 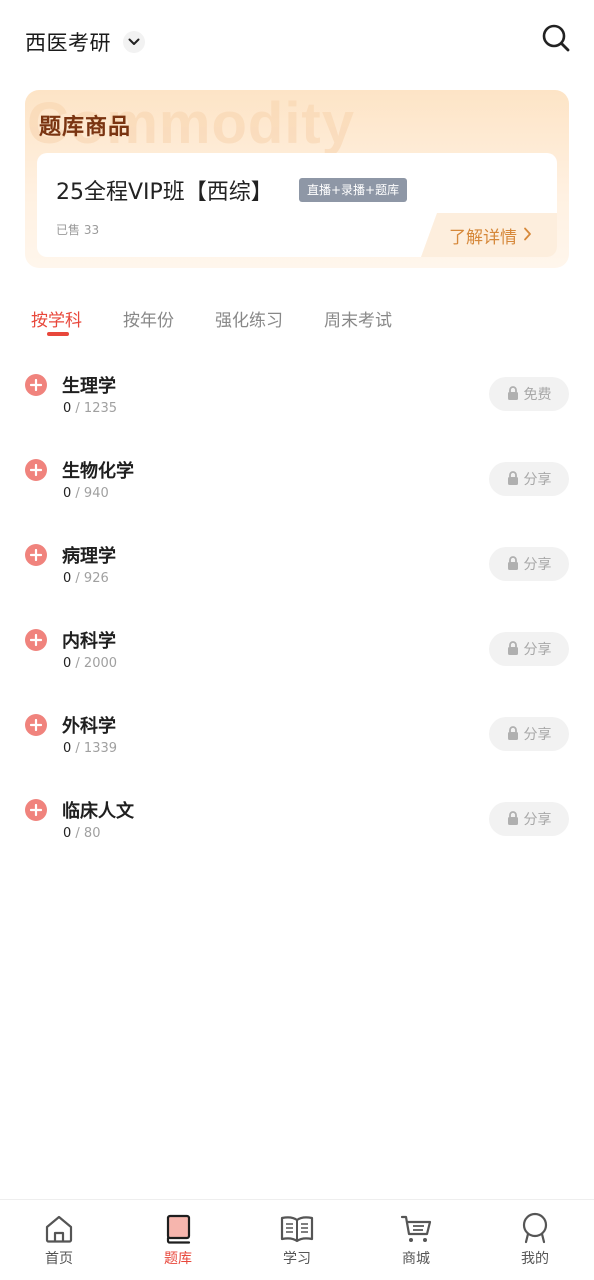 What do you see at coordinates (535, 1228) in the screenshot?
I see `profile-icon` at bounding box center [535, 1228].